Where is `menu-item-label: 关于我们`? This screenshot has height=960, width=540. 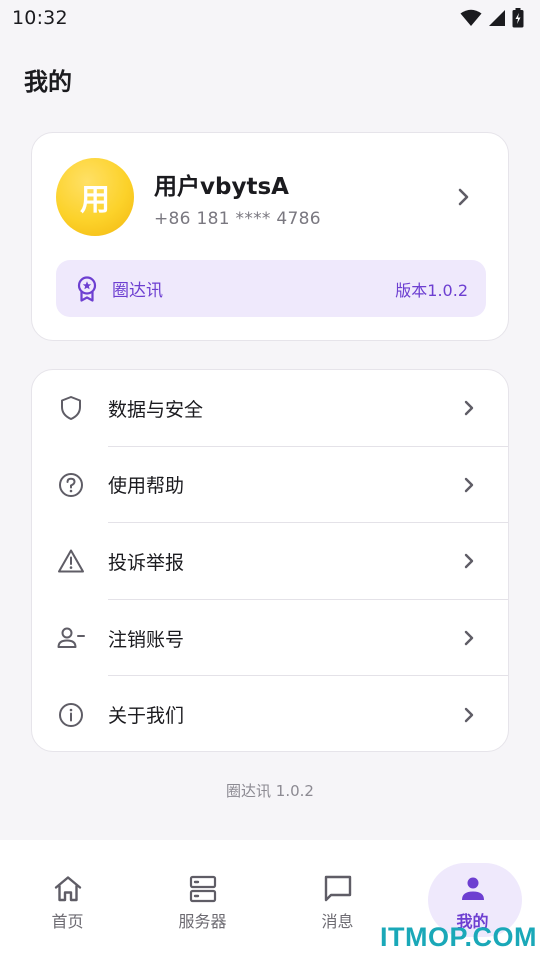 menu-item-label: 关于我们 is located at coordinates (146, 716).